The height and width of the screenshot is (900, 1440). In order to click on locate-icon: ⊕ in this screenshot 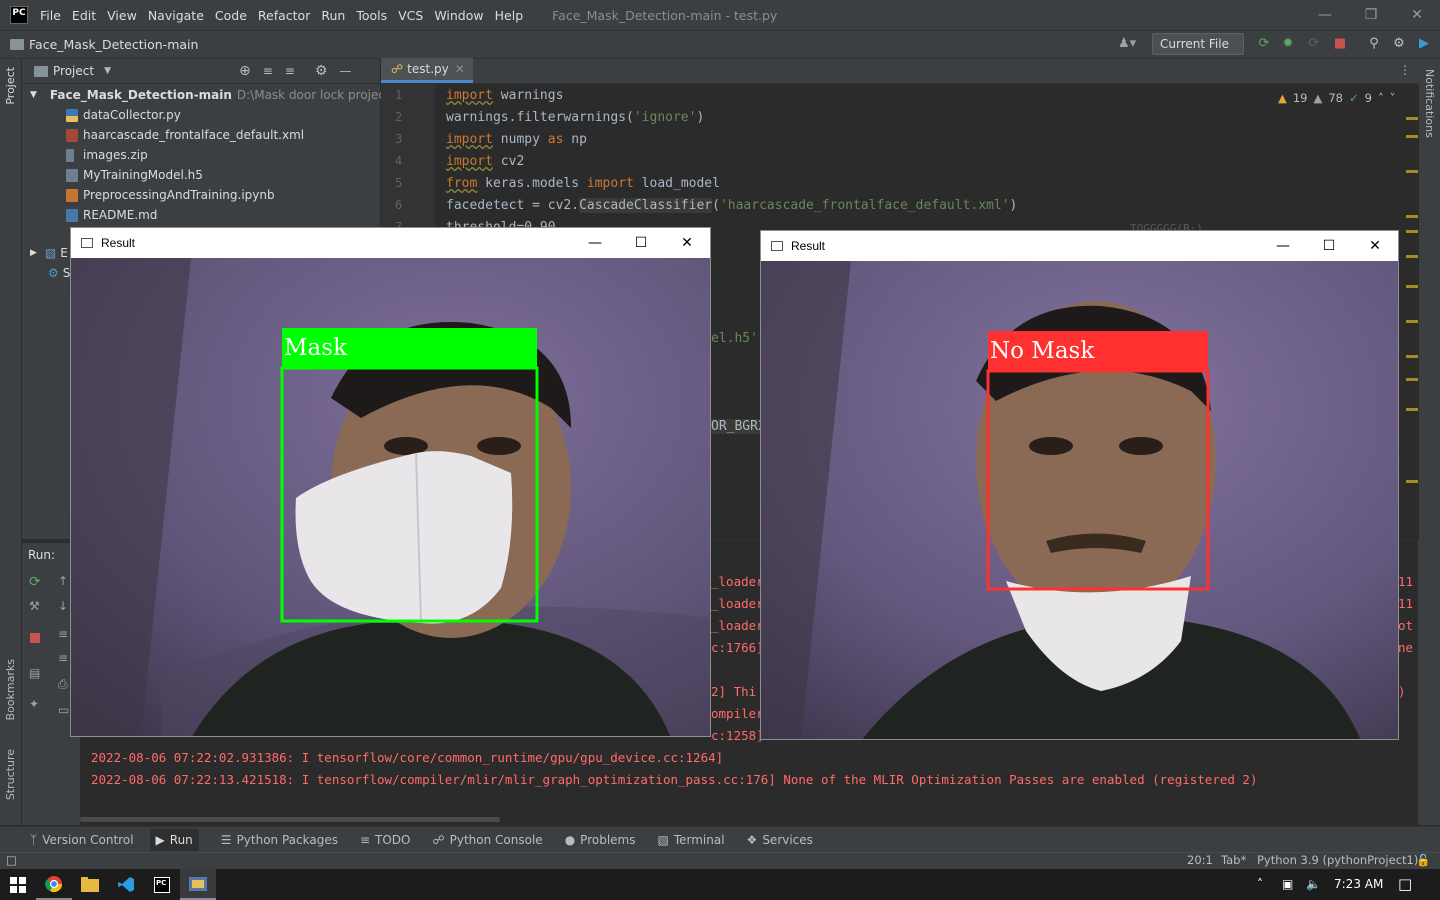, I will do `click(245, 71)`.